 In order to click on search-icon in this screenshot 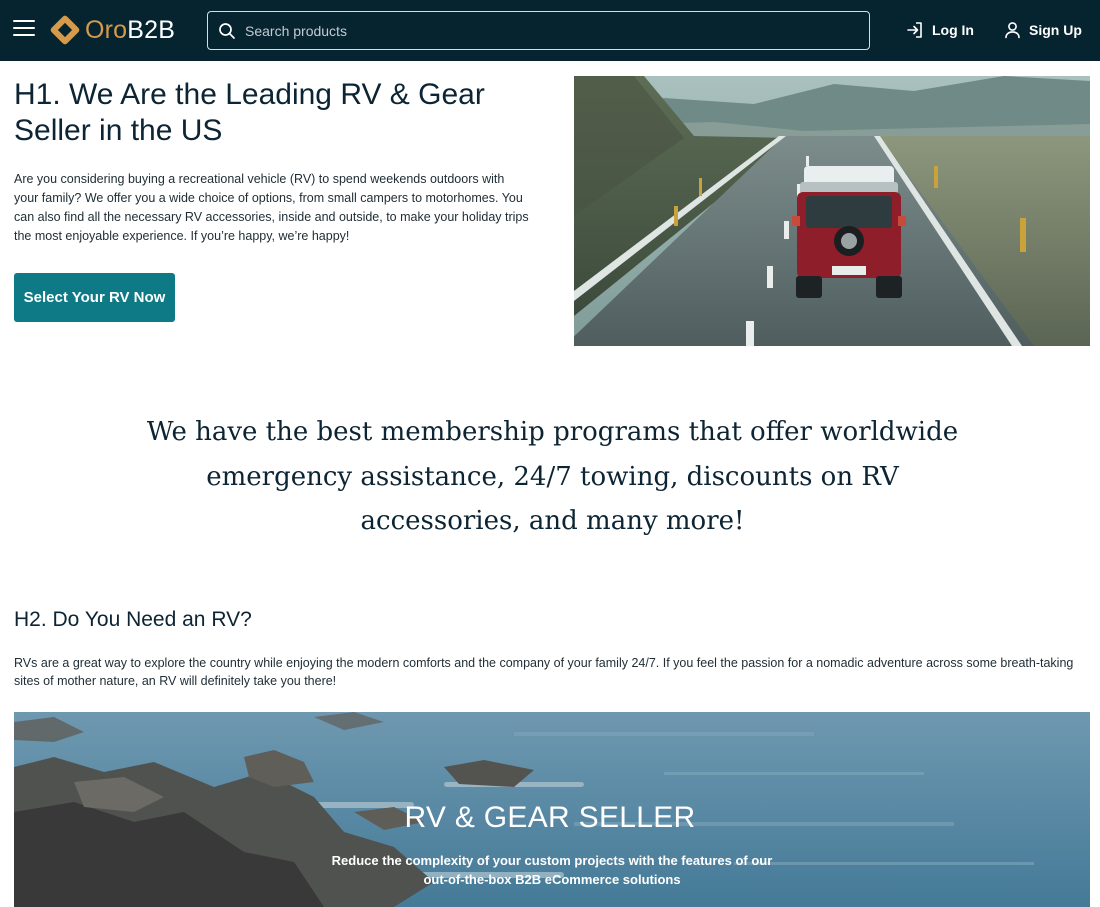, I will do `click(227, 30)`.